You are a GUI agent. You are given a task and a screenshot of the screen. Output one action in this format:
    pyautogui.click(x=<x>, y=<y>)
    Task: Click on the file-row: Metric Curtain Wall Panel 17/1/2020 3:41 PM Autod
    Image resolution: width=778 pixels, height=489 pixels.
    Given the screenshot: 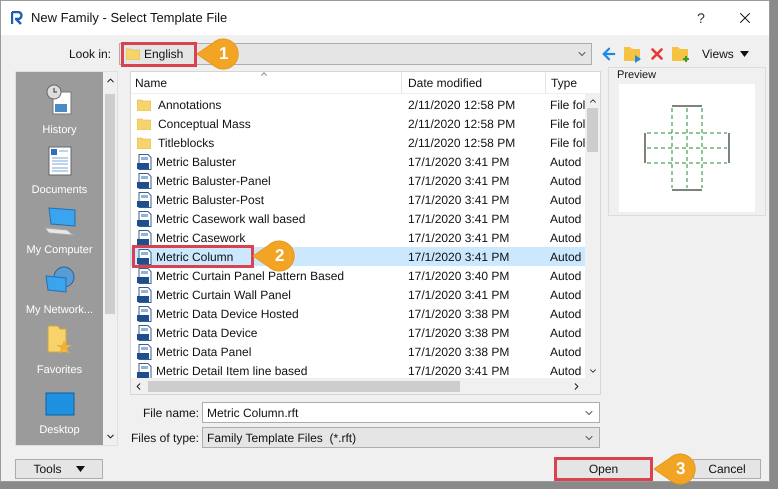 What is the action you would take?
    pyautogui.click(x=358, y=294)
    